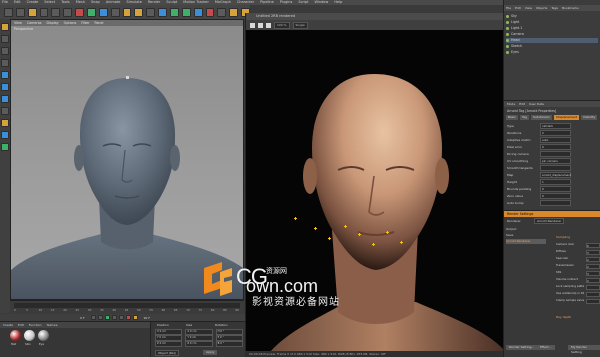  I want to click on polygons-mode-icon, so click(5, 99).